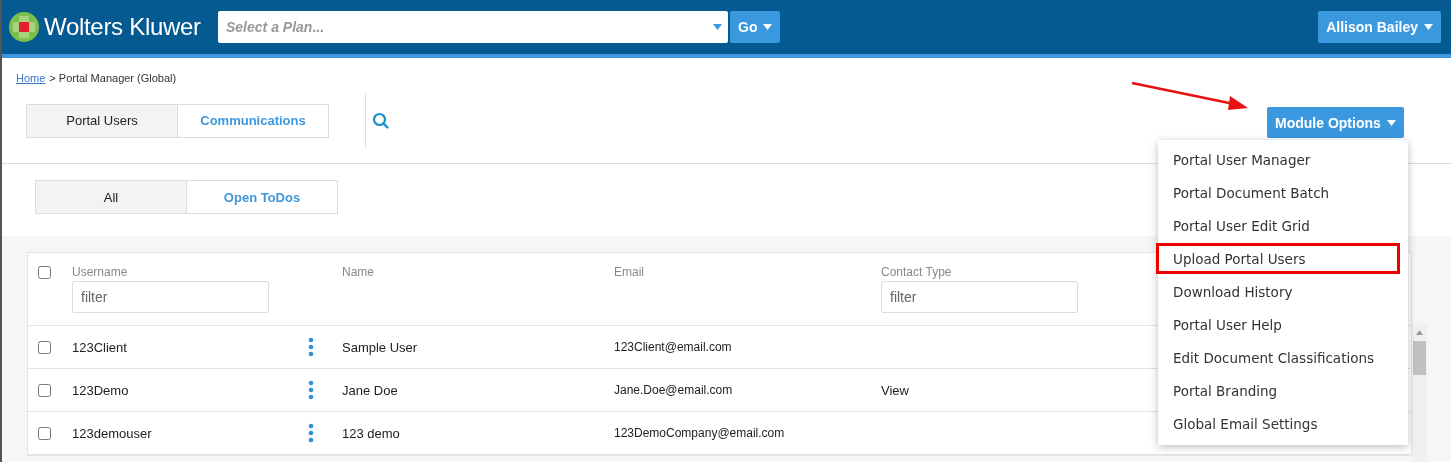 The height and width of the screenshot is (462, 1451). What do you see at coordinates (100, 347) in the screenshot?
I see `table-cell-text: 123Client` at bounding box center [100, 347].